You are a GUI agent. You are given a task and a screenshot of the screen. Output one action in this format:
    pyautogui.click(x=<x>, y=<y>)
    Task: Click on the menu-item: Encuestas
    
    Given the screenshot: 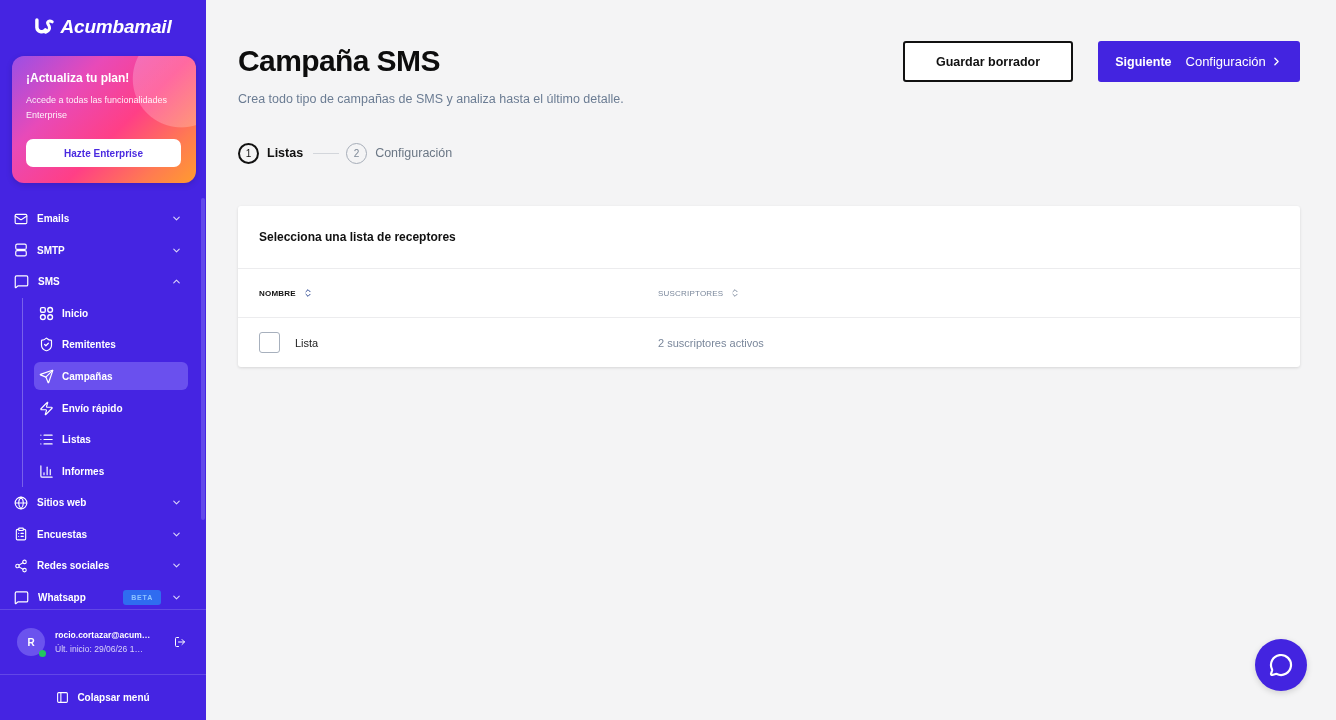 What is the action you would take?
    pyautogui.click(x=103, y=534)
    